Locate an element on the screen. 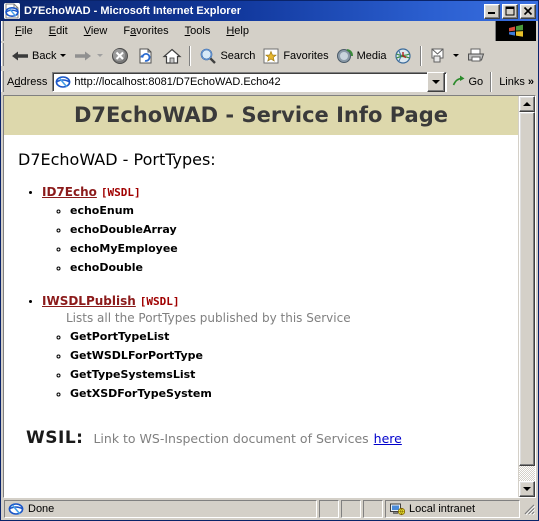  scrollbar-track is located at coordinates (527, 296).